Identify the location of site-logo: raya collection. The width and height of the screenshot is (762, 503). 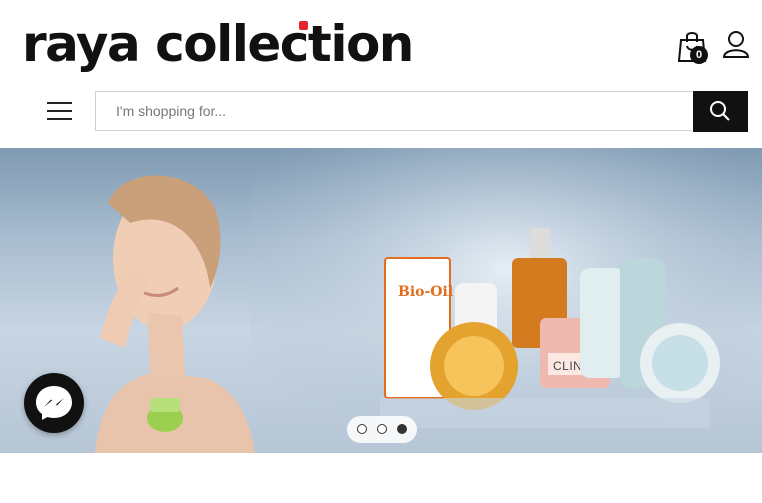
(218, 44).